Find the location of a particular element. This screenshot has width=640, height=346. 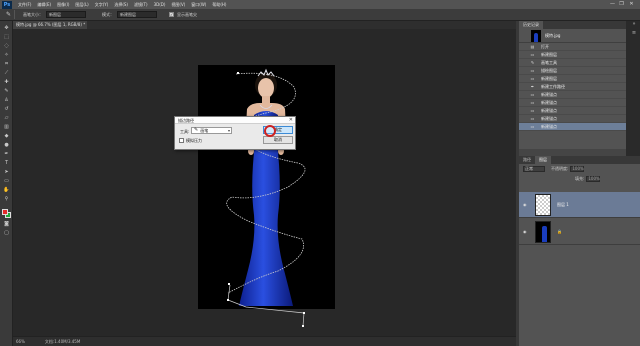

panel-menu-icon: ≡ is located at coordinates (634, 33).